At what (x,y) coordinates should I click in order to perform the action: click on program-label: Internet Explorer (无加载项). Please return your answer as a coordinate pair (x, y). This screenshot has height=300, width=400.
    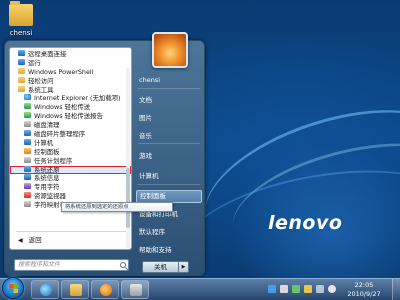
    Looking at the image, I should click on (77, 98).